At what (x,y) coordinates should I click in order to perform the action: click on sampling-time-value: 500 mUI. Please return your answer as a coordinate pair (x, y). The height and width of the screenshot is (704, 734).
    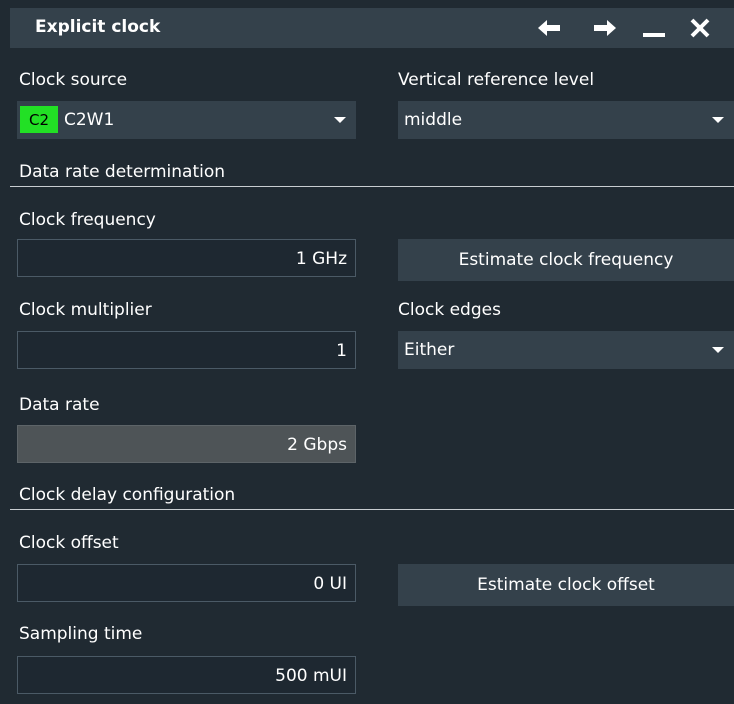
    Looking at the image, I should click on (311, 676).